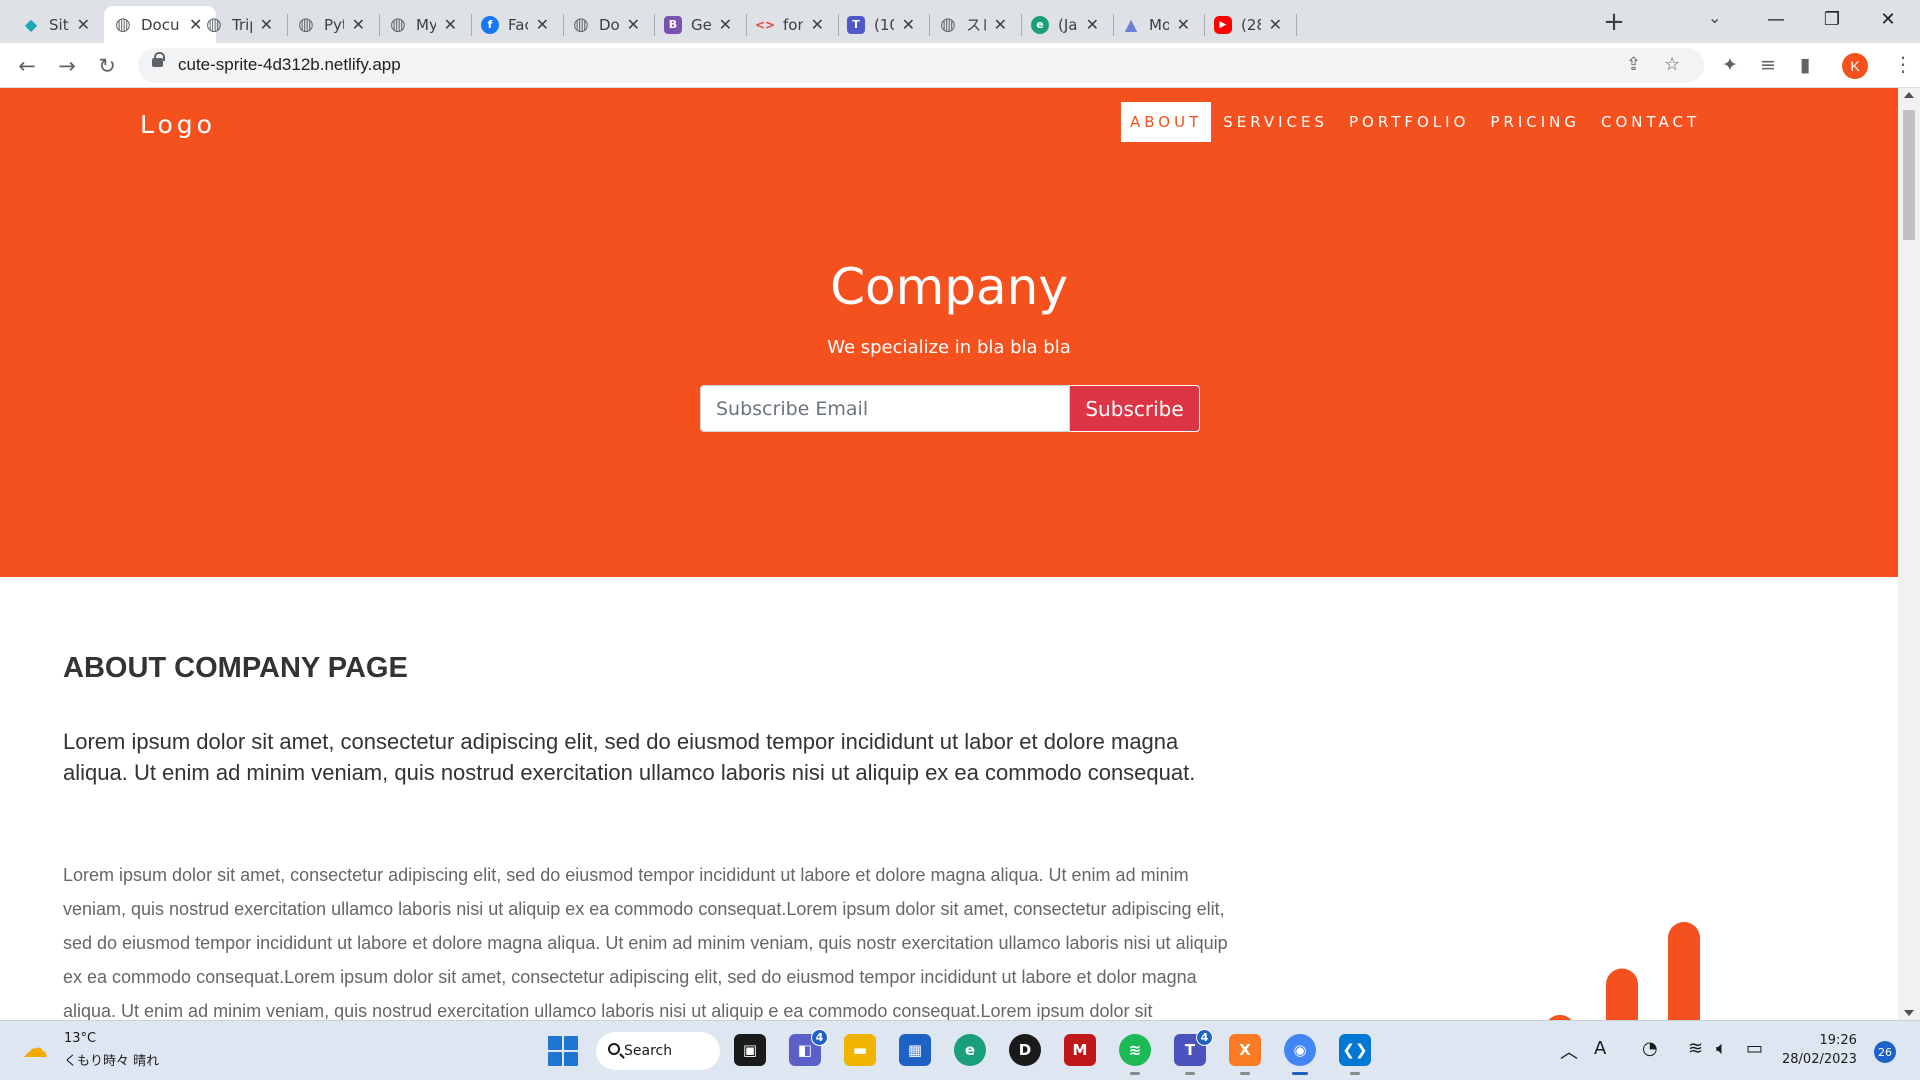 Image resolution: width=1920 pixels, height=1080 pixels. What do you see at coordinates (1888, 19) in the screenshot?
I see `close-window-icon: ✕` at bounding box center [1888, 19].